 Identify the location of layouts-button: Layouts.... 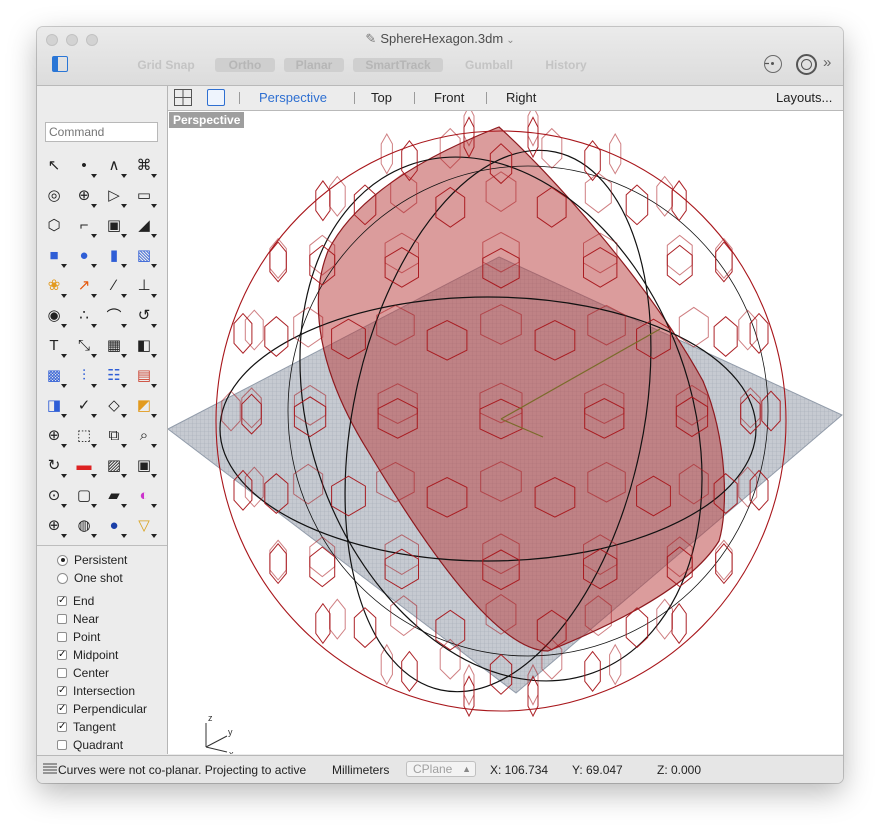
(804, 97).